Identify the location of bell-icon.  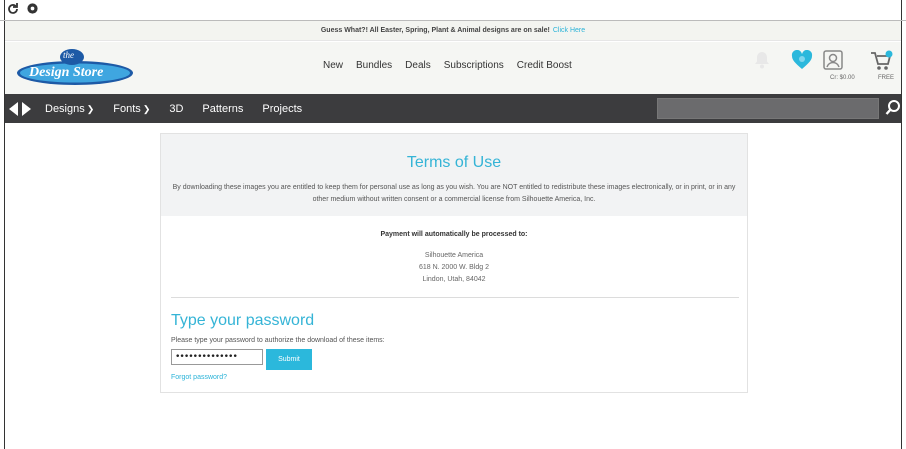
(762, 62).